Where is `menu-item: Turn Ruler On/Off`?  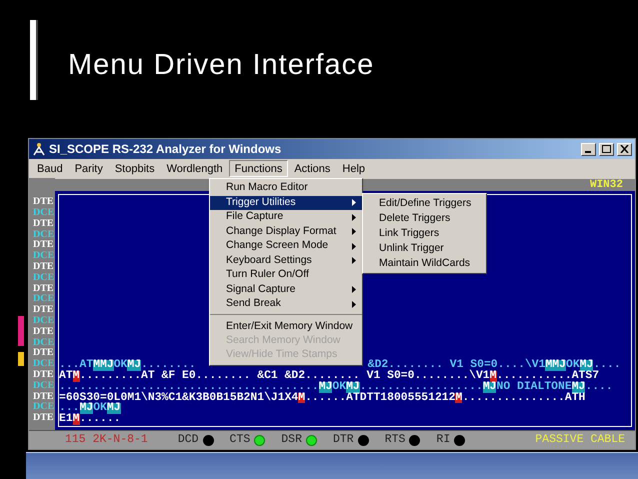 menu-item: Turn Ruler On/Off is located at coordinates (286, 275).